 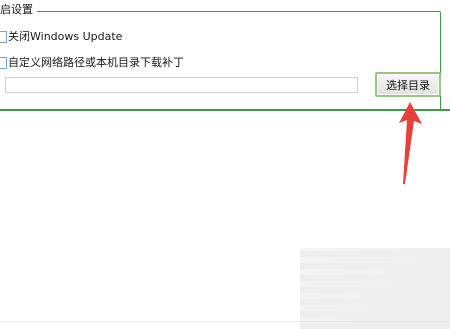 What do you see at coordinates (410, 143) in the screenshot?
I see `red-arrow-icon` at bounding box center [410, 143].